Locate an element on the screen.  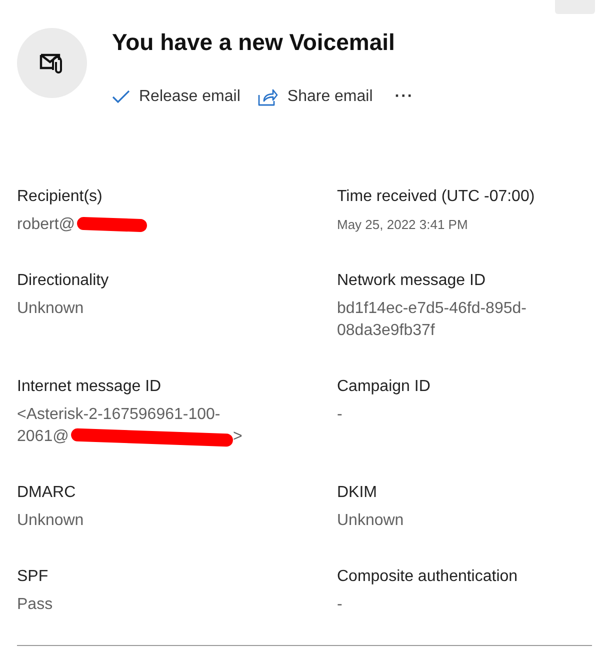
envelope-clip-icon is located at coordinates (52, 63).